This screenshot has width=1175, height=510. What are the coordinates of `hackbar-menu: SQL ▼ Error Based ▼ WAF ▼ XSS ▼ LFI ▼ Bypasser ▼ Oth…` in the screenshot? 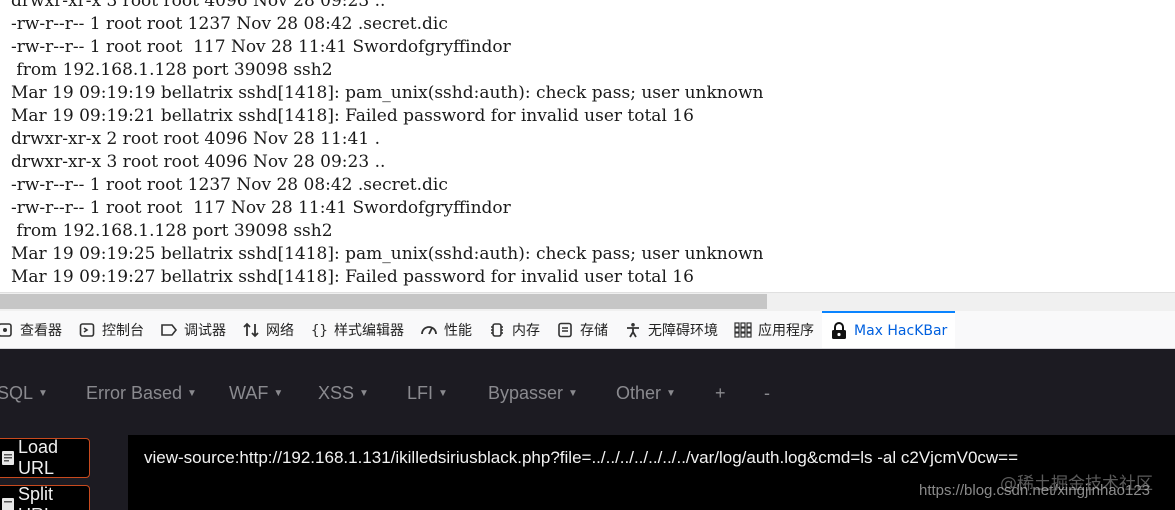 It's located at (587, 393).